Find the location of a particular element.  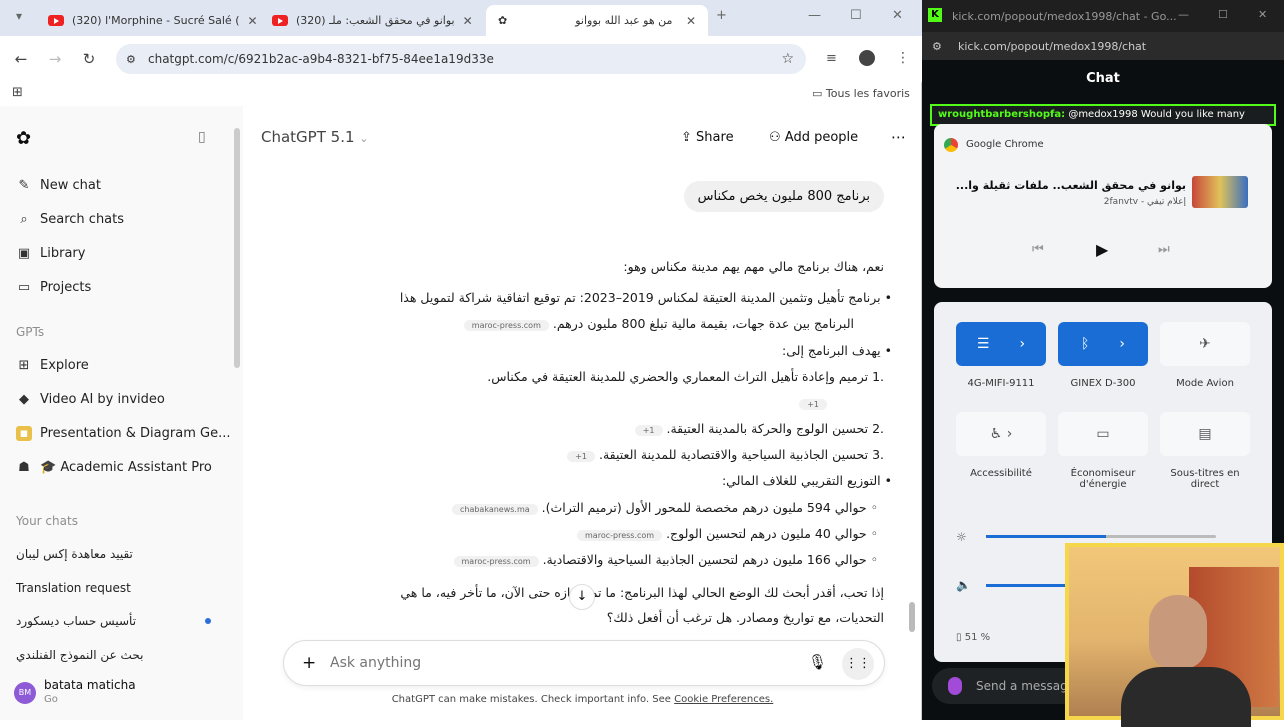

sidebar-item-label: Video AI by invideo is located at coordinates (102, 399).